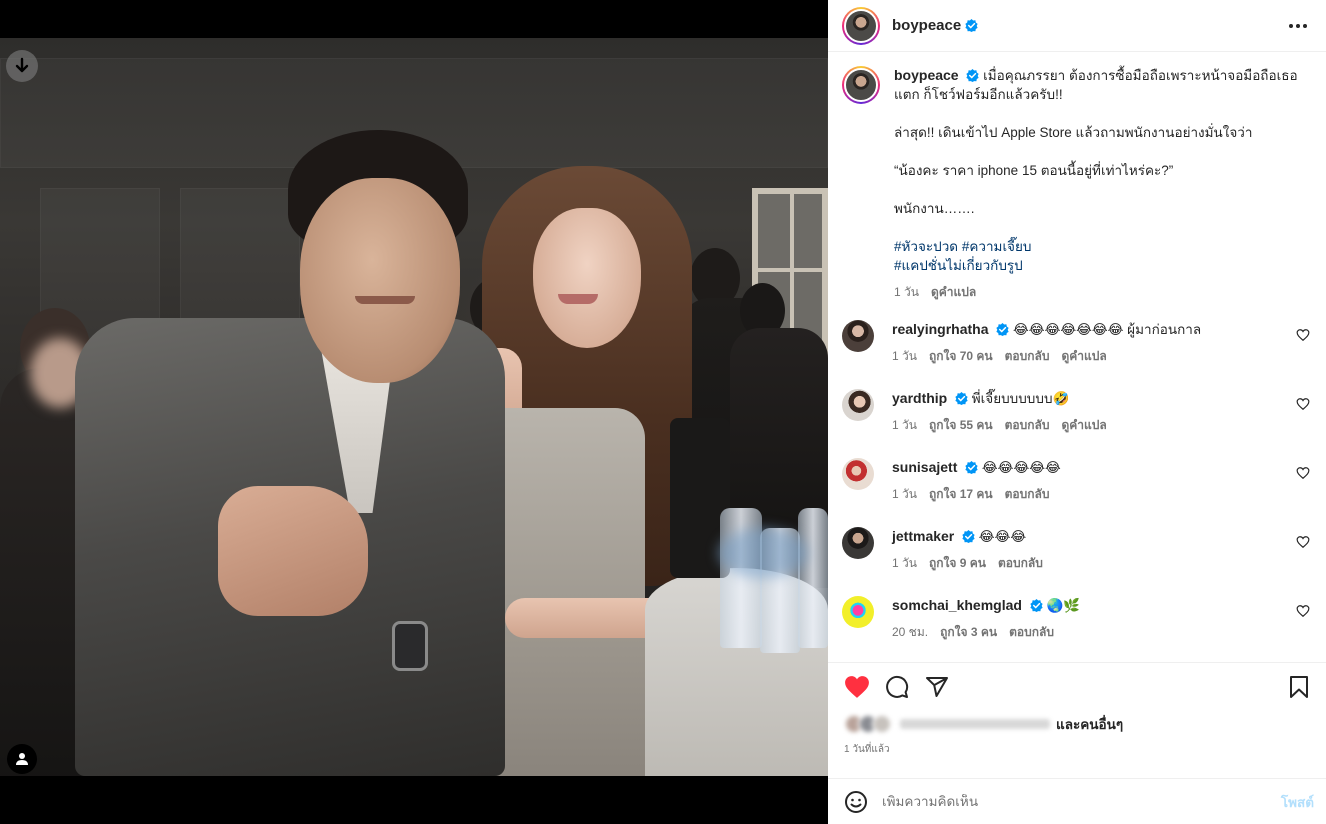 This screenshot has width=1326, height=824. I want to click on commenter-username: sunisajett, so click(924, 467).